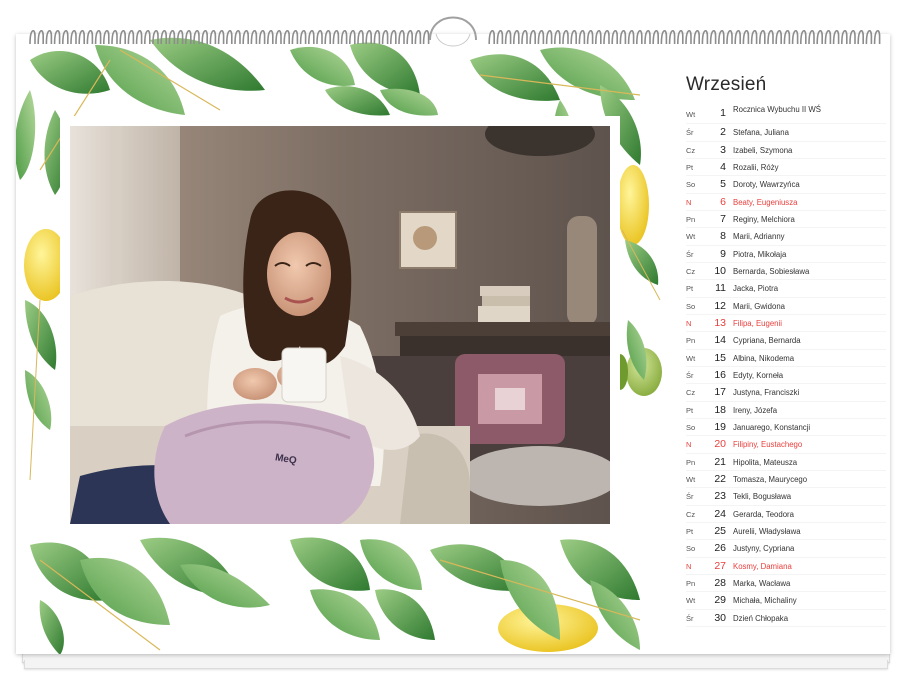 This screenshot has width=906, height=691. I want to click on day-number: 7, so click(723, 218).